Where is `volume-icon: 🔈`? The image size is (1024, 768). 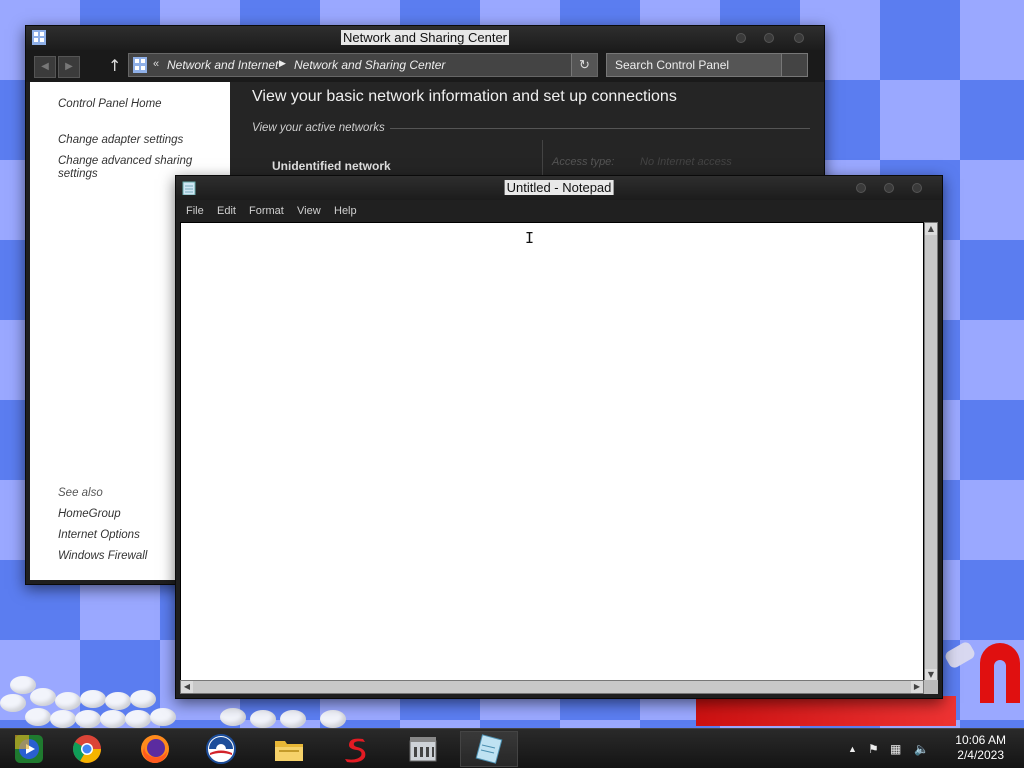 volume-icon: 🔈 is located at coordinates (921, 749).